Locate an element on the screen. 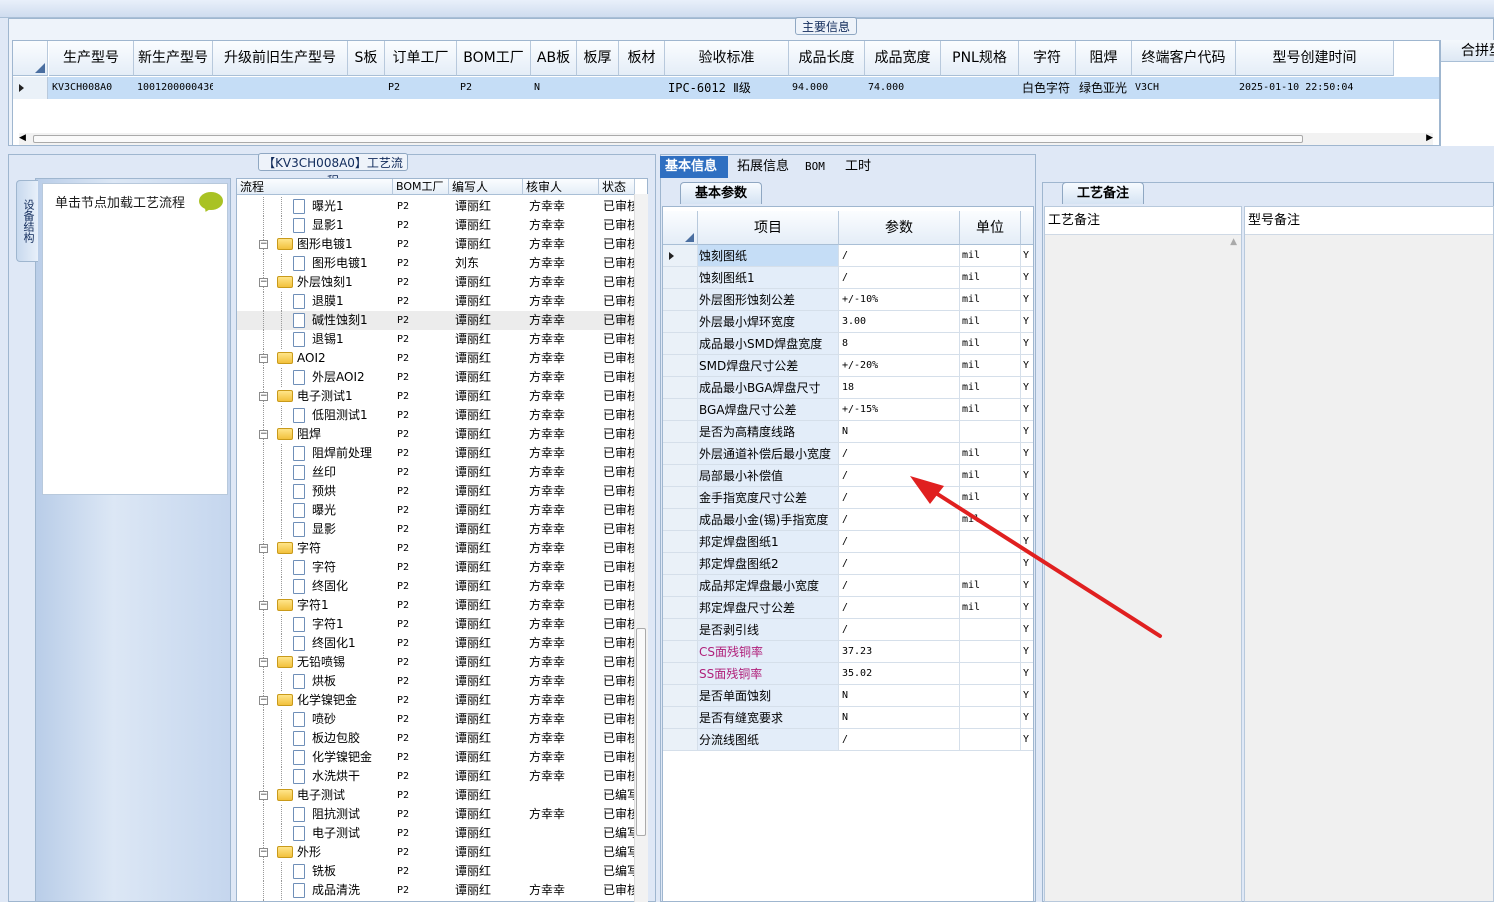 The height and width of the screenshot is (902, 1494). param-row: 成品最小BGA焊盘尺寸 18 mil Y is located at coordinates (848, 388).